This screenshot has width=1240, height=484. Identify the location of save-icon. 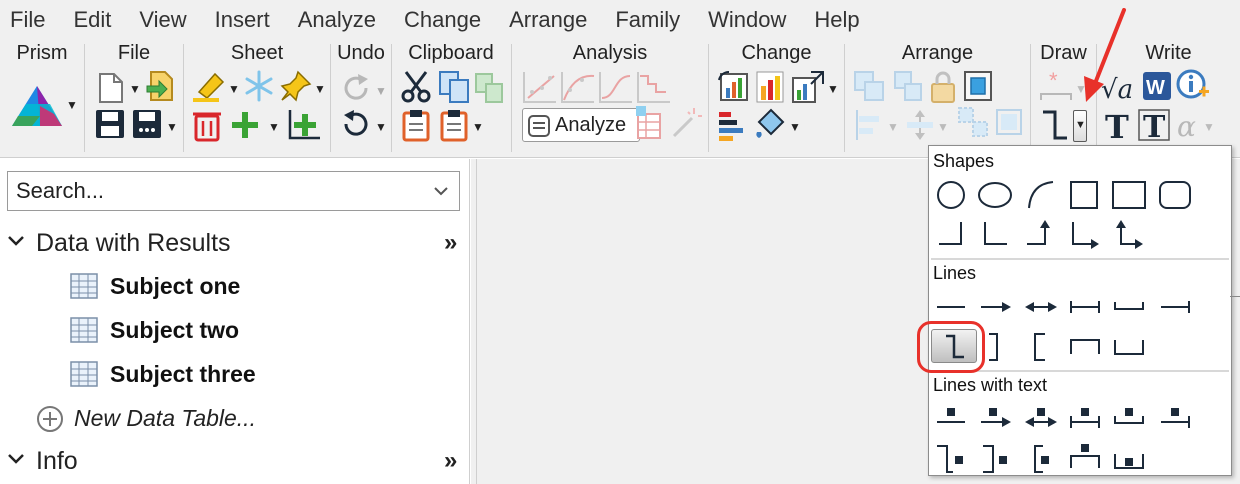
(110, 124).